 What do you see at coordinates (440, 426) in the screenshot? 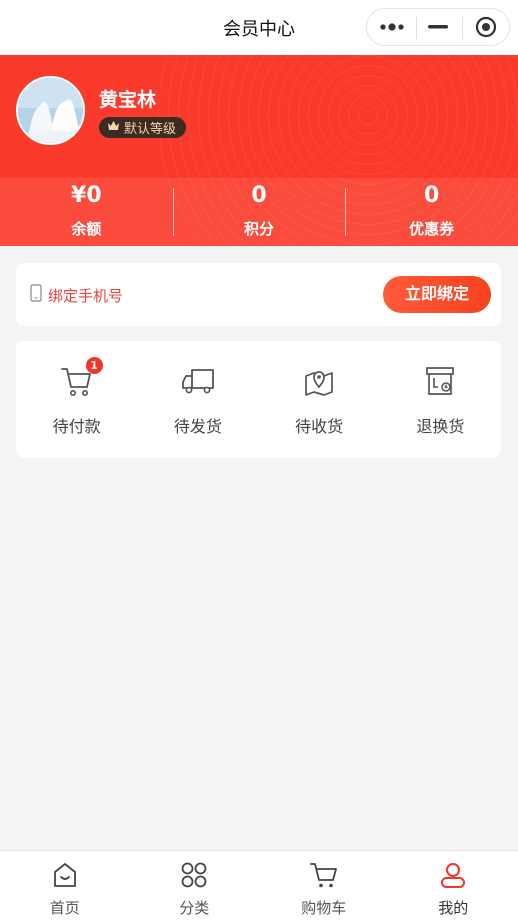
I see `order-label: 退换货` at bounding box center [440, 426].